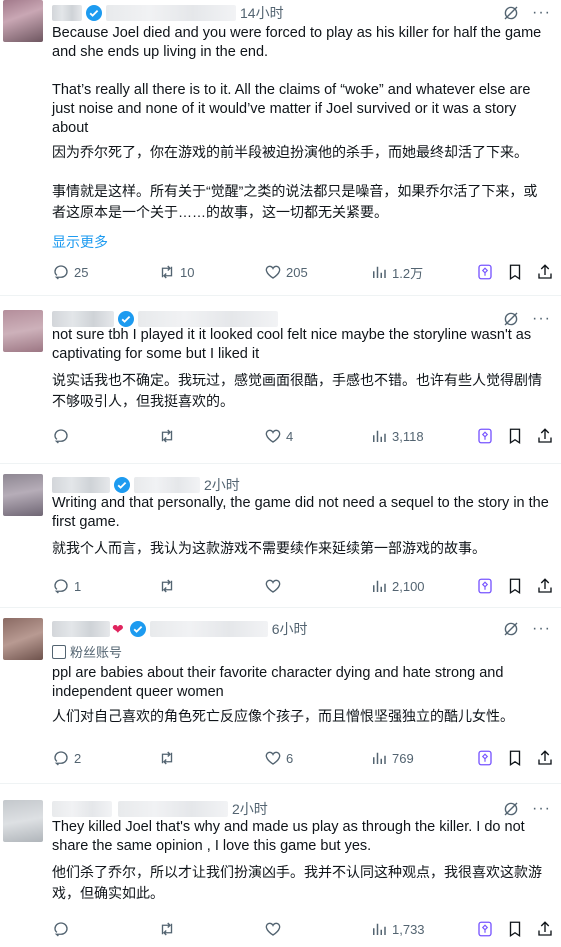  I want to click on views-button: 1.2万, so click(396, 272).